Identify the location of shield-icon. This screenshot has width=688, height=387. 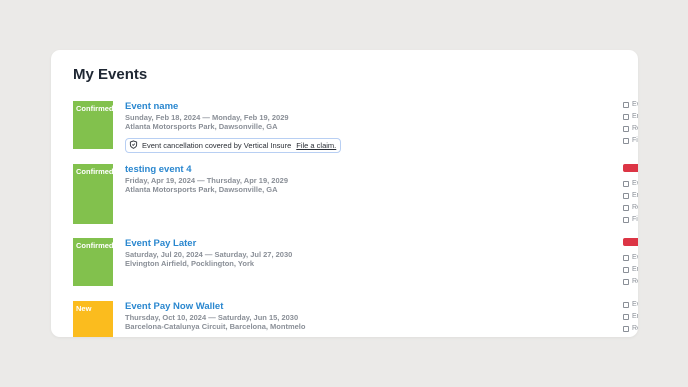
(135, 145).